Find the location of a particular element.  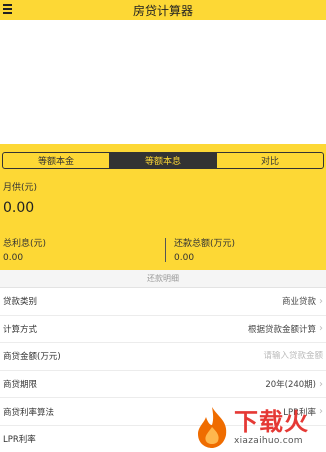

flame-logo-icon is located at coordinates (212, 427).